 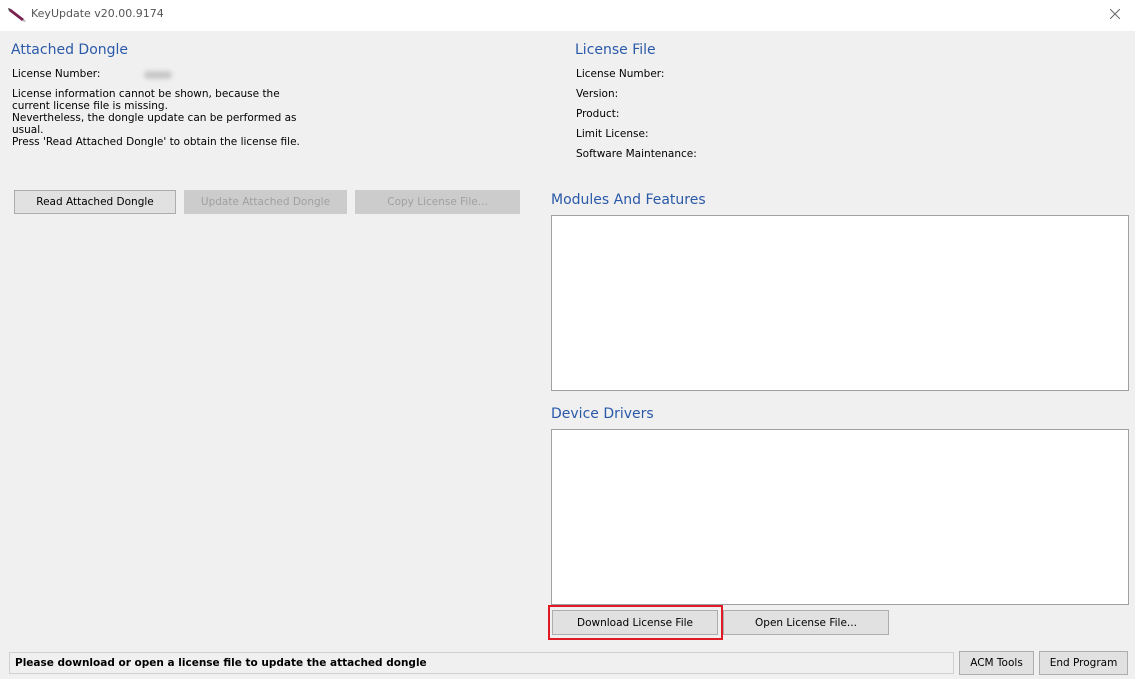 What do you see at coordinates (597, 94) in the screenshot?
I see `version-label: Version:` at bounding box center [597, 94].